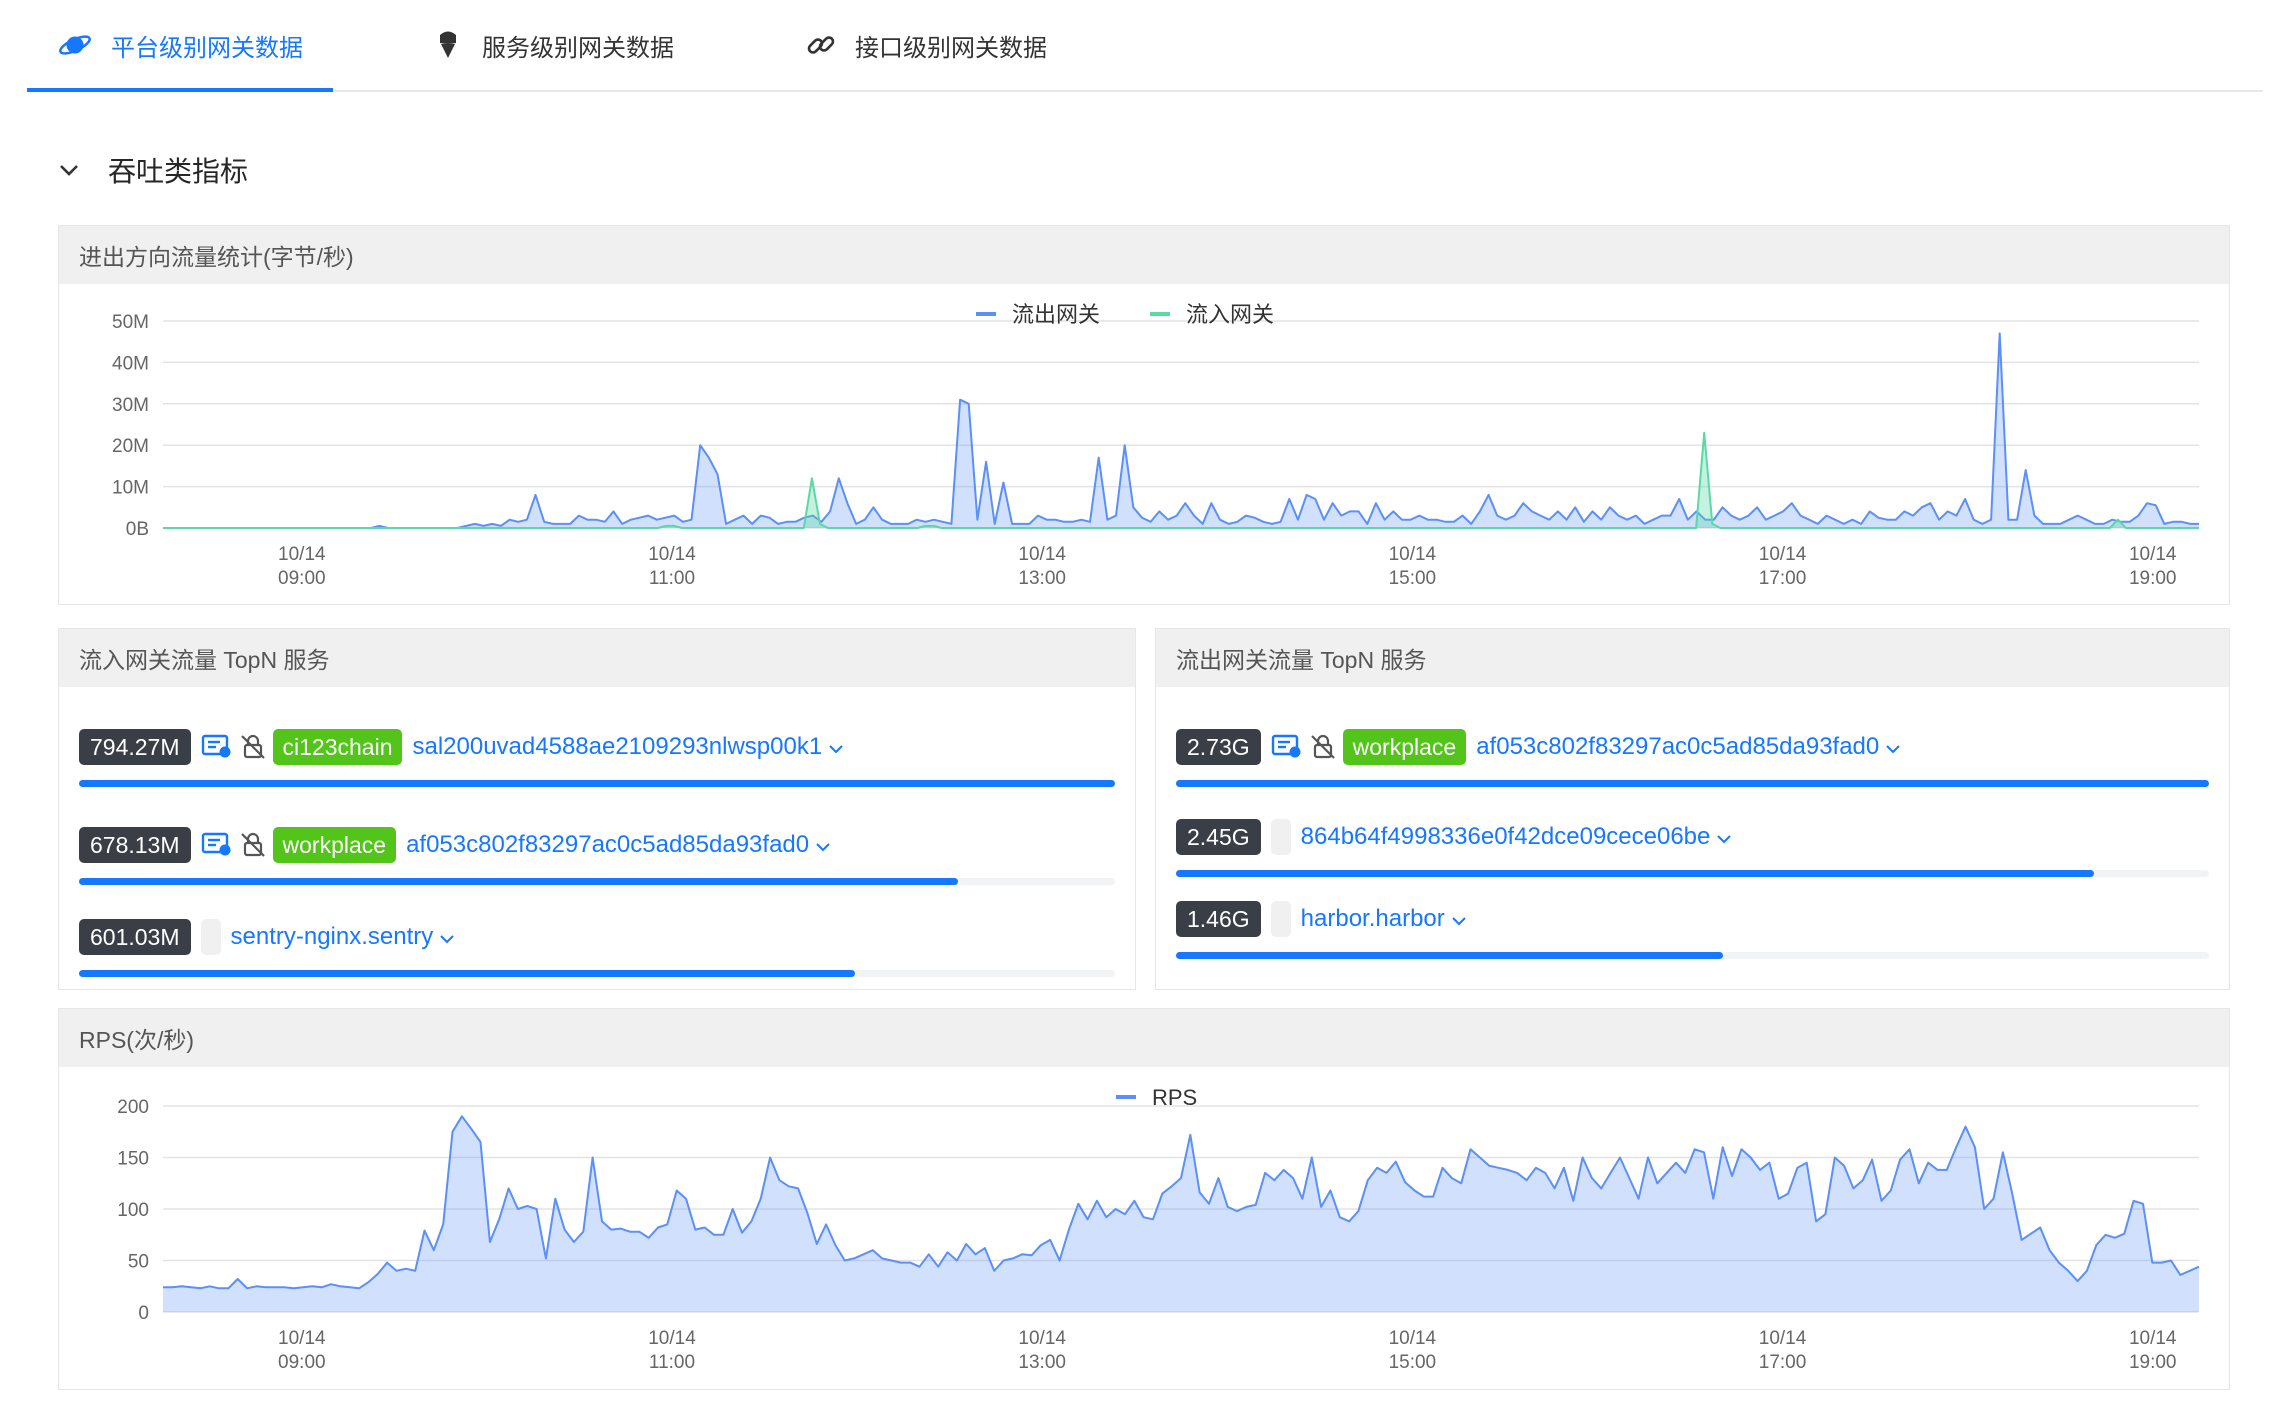 The width and height of the screenshot is (2288, 1428). I want to click on legend-item: 流出网关, so click(1056, 314).